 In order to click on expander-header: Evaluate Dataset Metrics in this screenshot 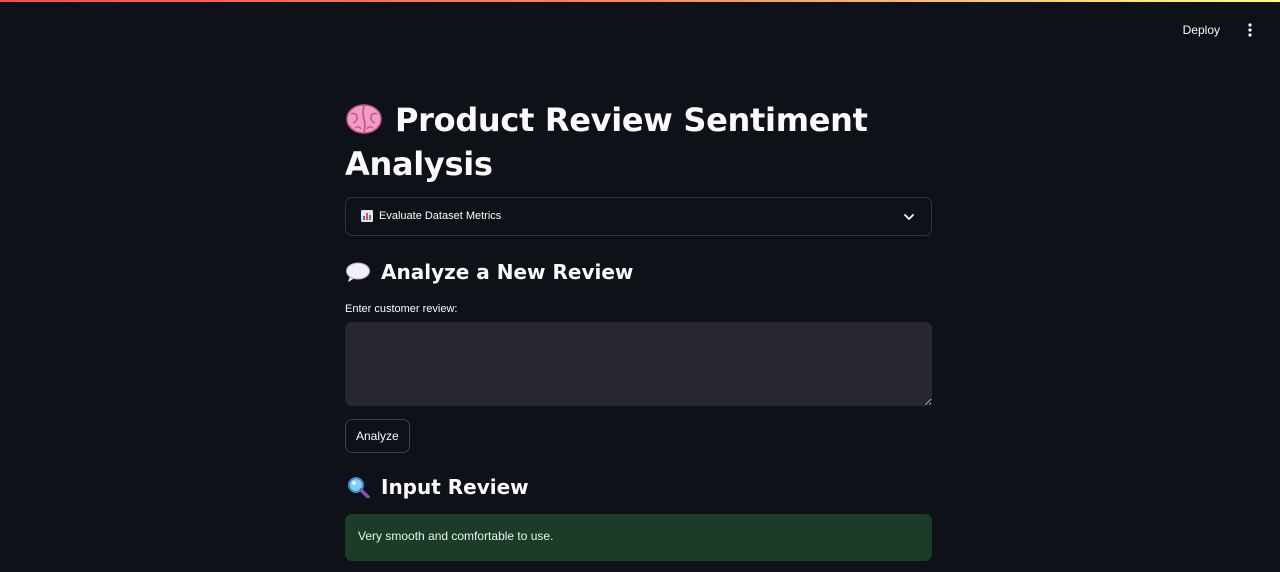, I will do `click(431, 216)`.